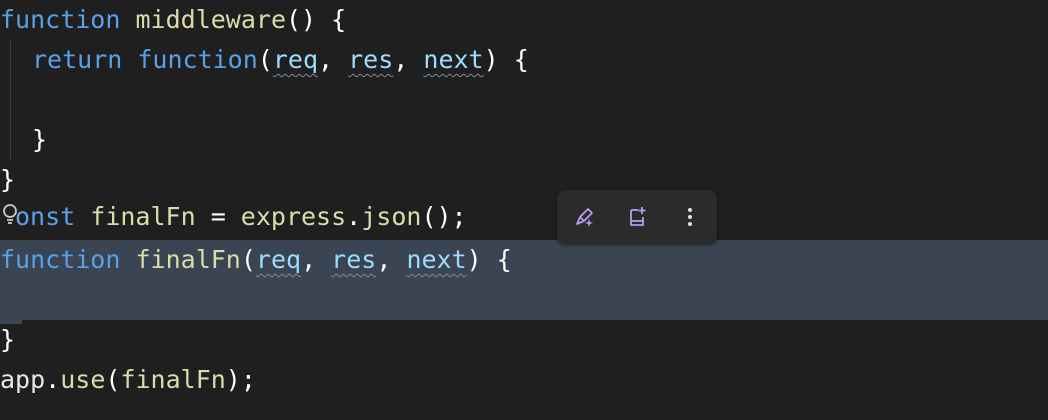  What do you see at coordinates (45, 216) in the screenshot?
I see `keyword: onst` at bounding box center [45, 216].